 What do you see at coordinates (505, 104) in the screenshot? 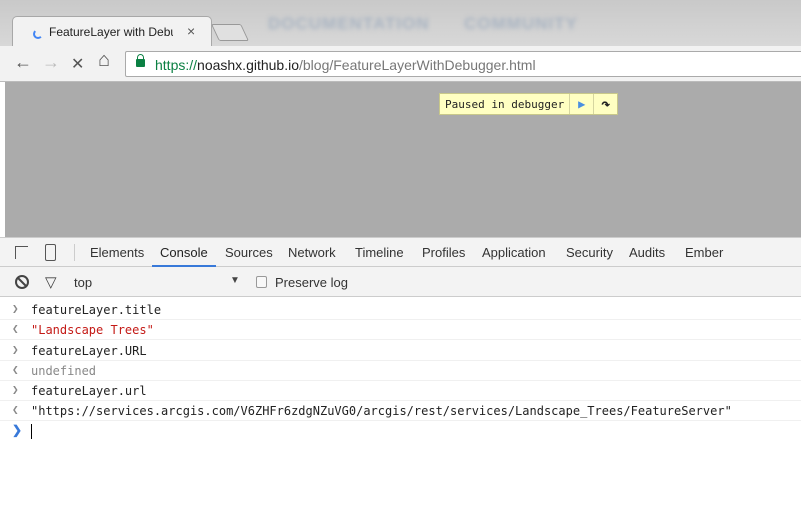
I see `paused-label: Paused in debugger` at bounding box center [505, 104].